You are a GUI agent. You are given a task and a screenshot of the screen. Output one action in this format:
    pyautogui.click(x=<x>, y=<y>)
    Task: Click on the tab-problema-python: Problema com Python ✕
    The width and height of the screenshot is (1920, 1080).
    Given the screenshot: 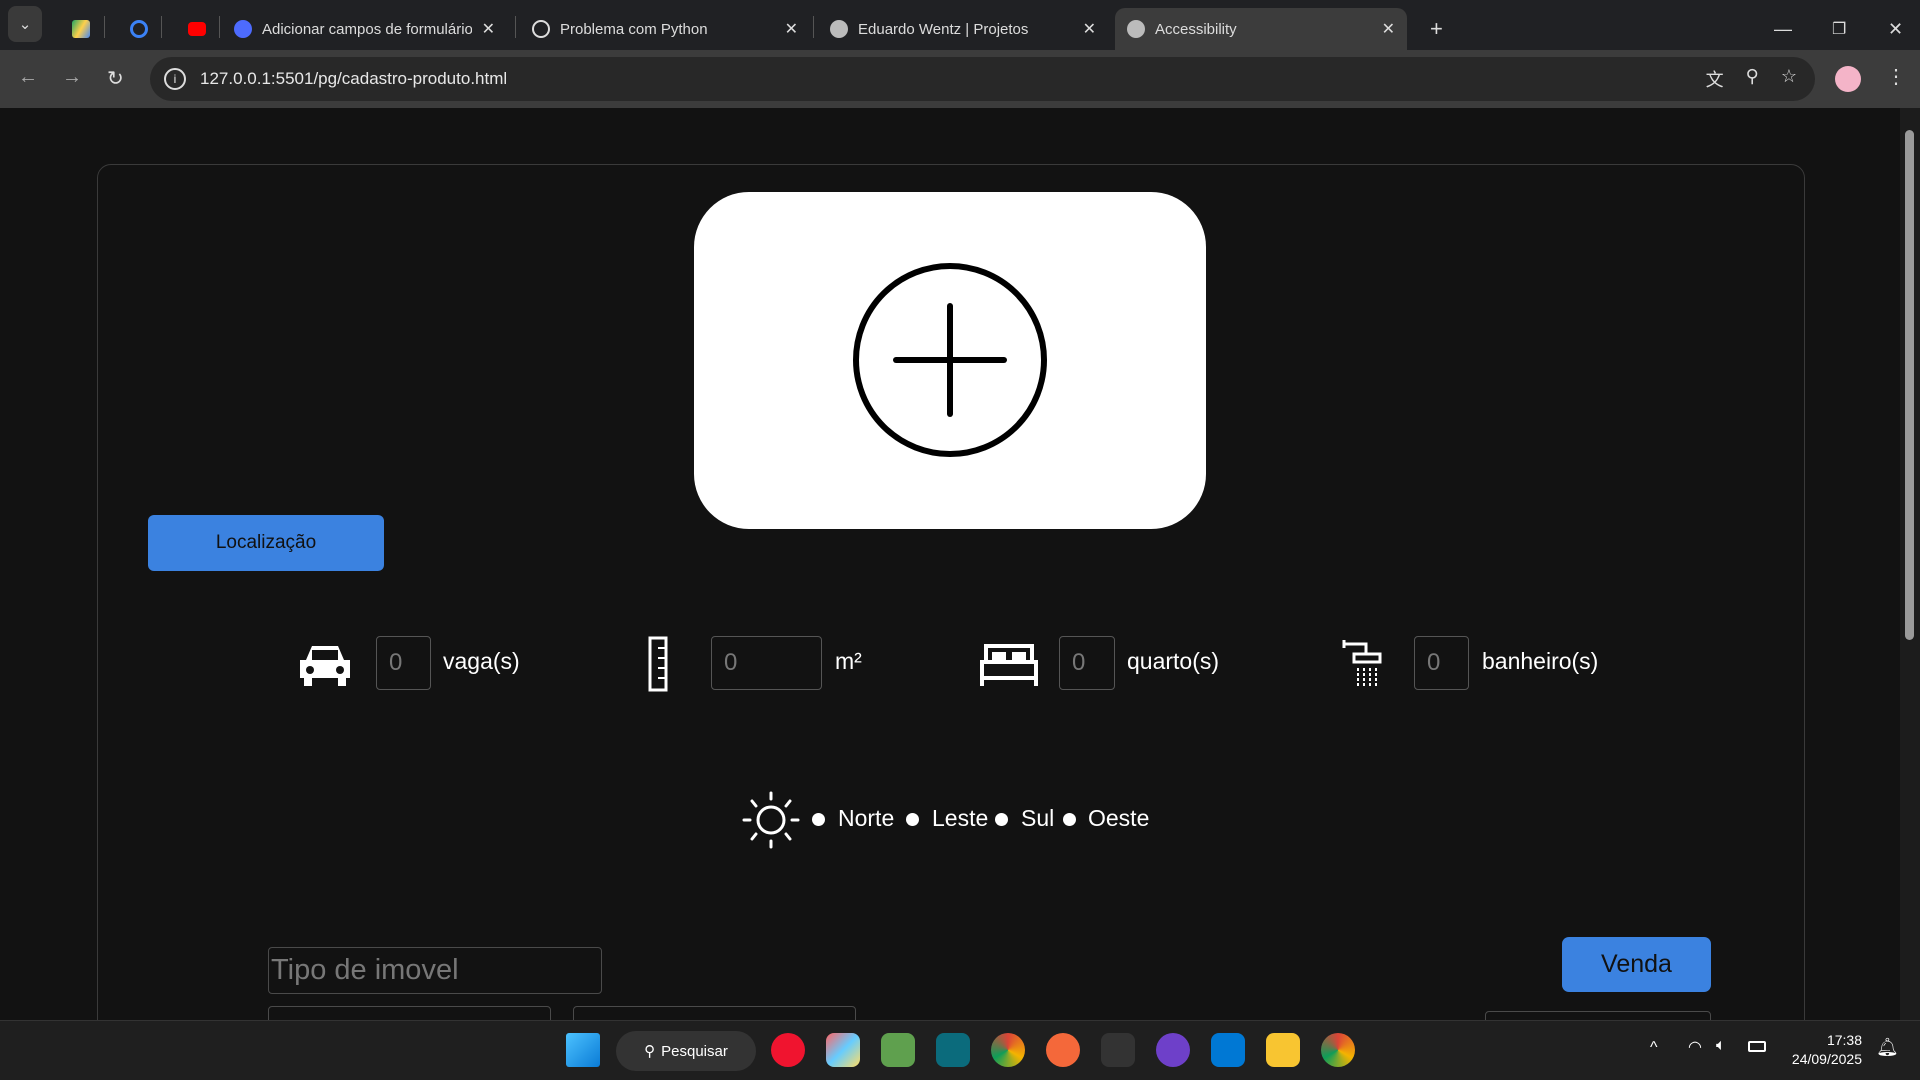 What is the action you would take?
    pyautogui.click(x=665, y=29)
    